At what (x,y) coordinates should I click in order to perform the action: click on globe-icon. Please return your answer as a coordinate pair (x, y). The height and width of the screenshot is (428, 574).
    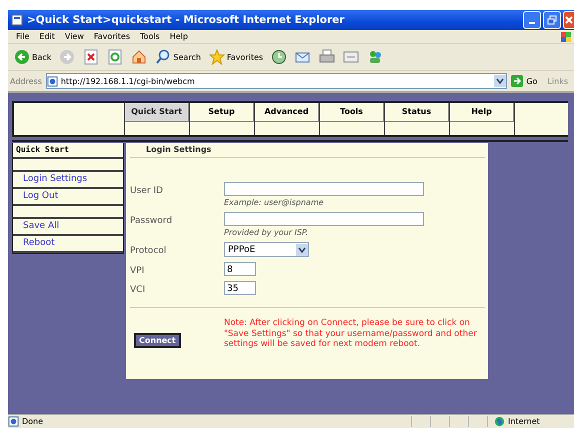
    Looking at the image, I should click on (499, 421).